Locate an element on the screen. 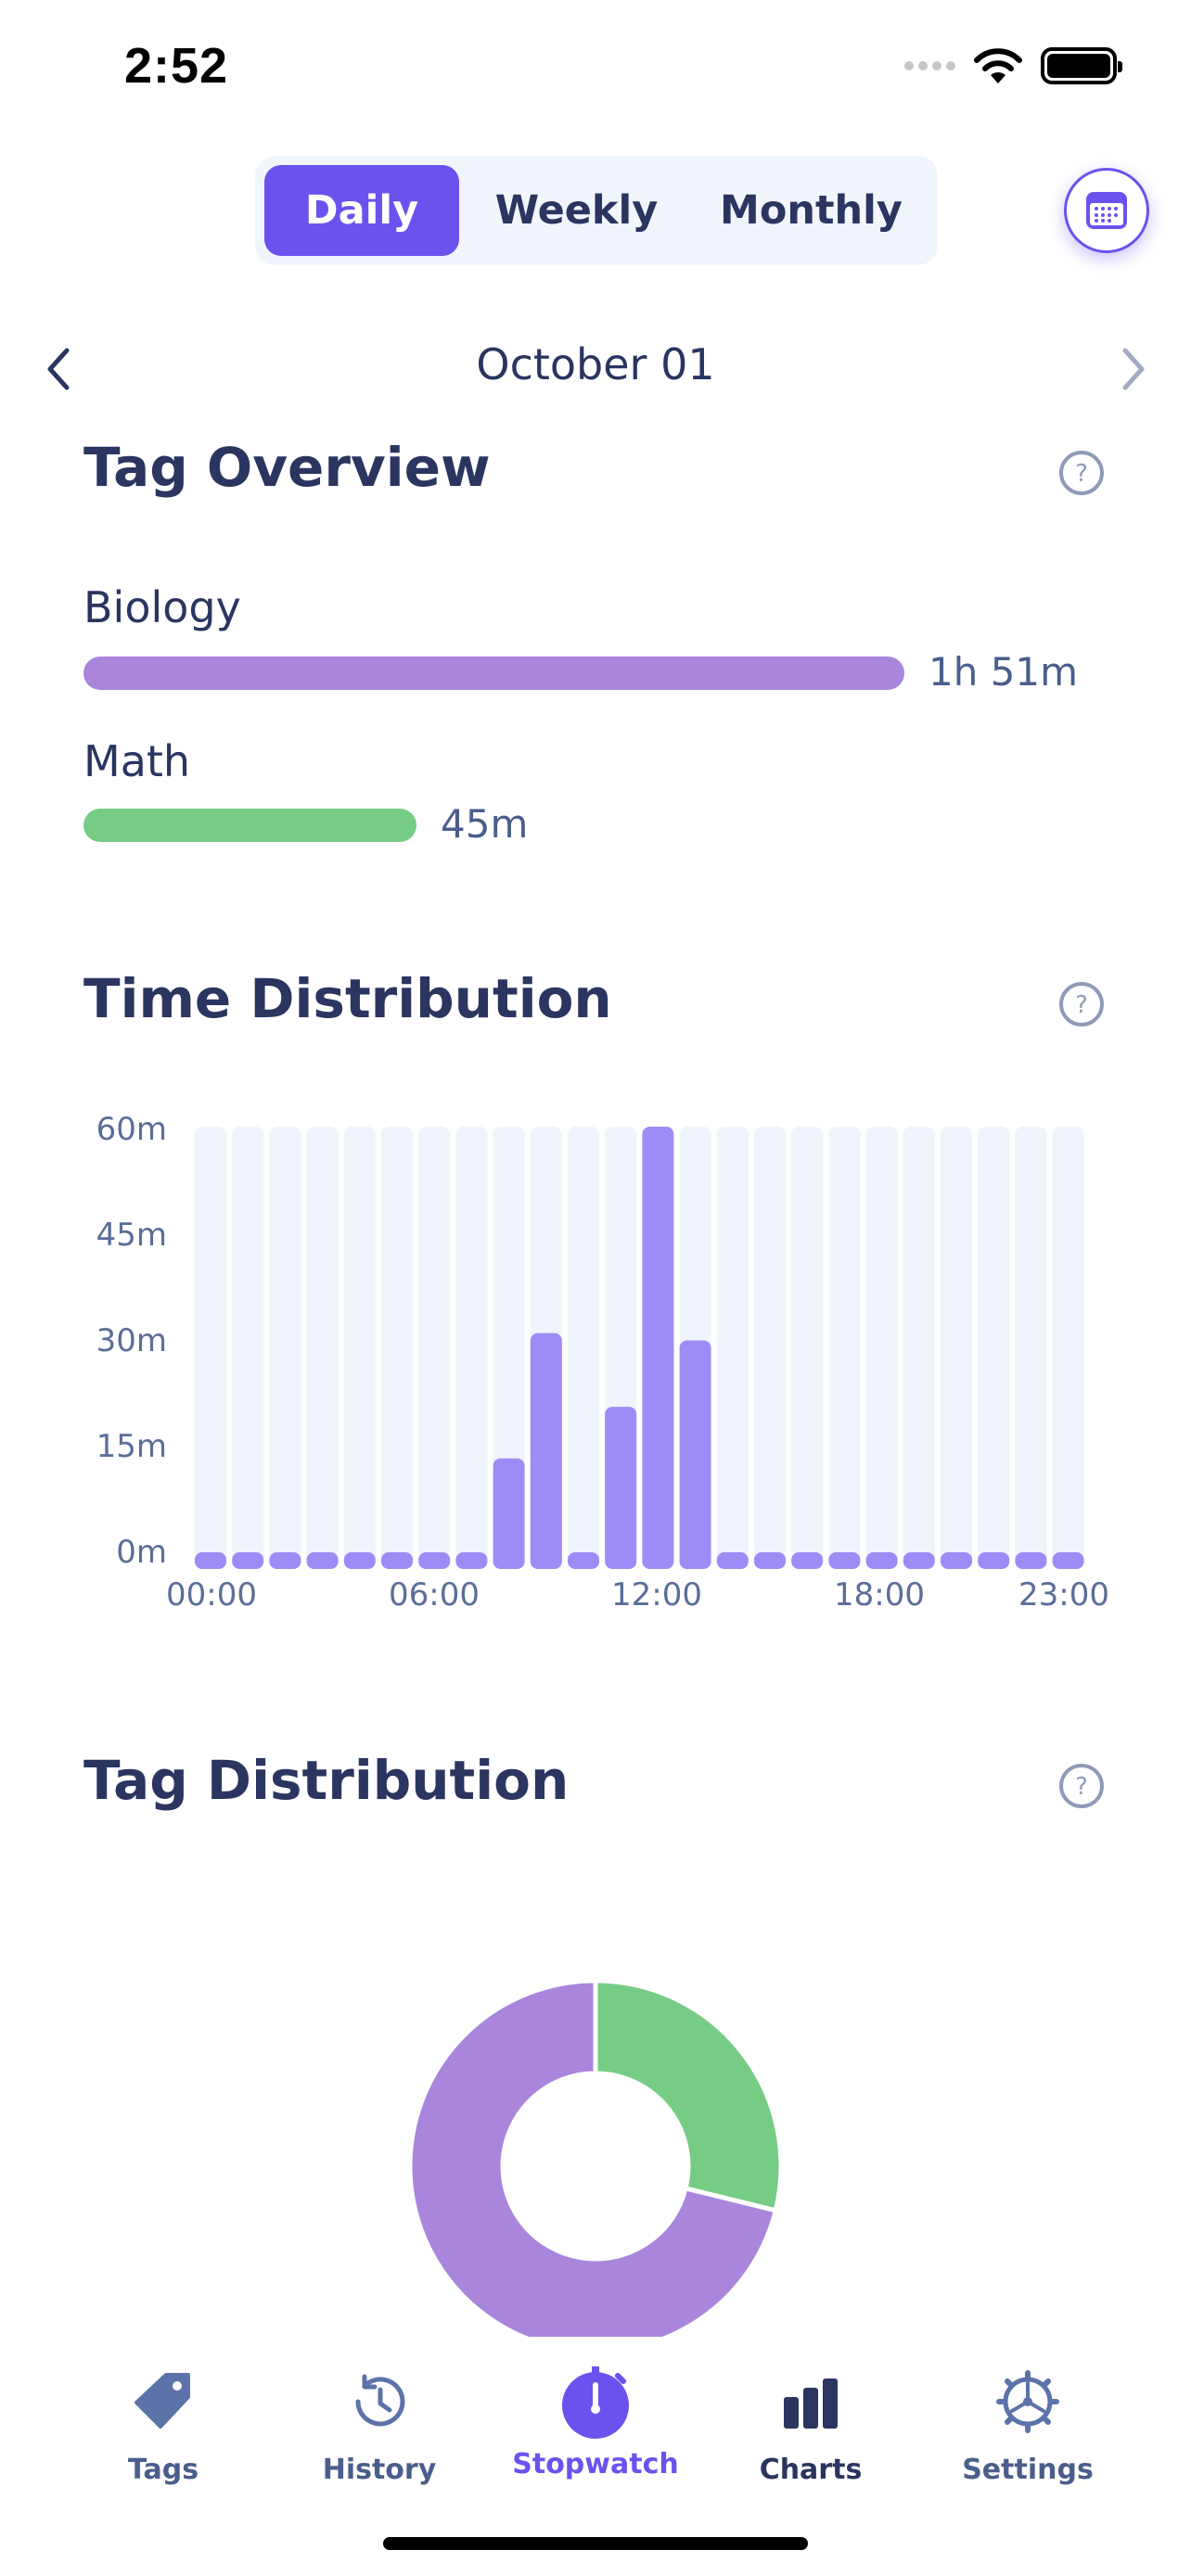  charts-icon is located at coordinates (811, 2404).